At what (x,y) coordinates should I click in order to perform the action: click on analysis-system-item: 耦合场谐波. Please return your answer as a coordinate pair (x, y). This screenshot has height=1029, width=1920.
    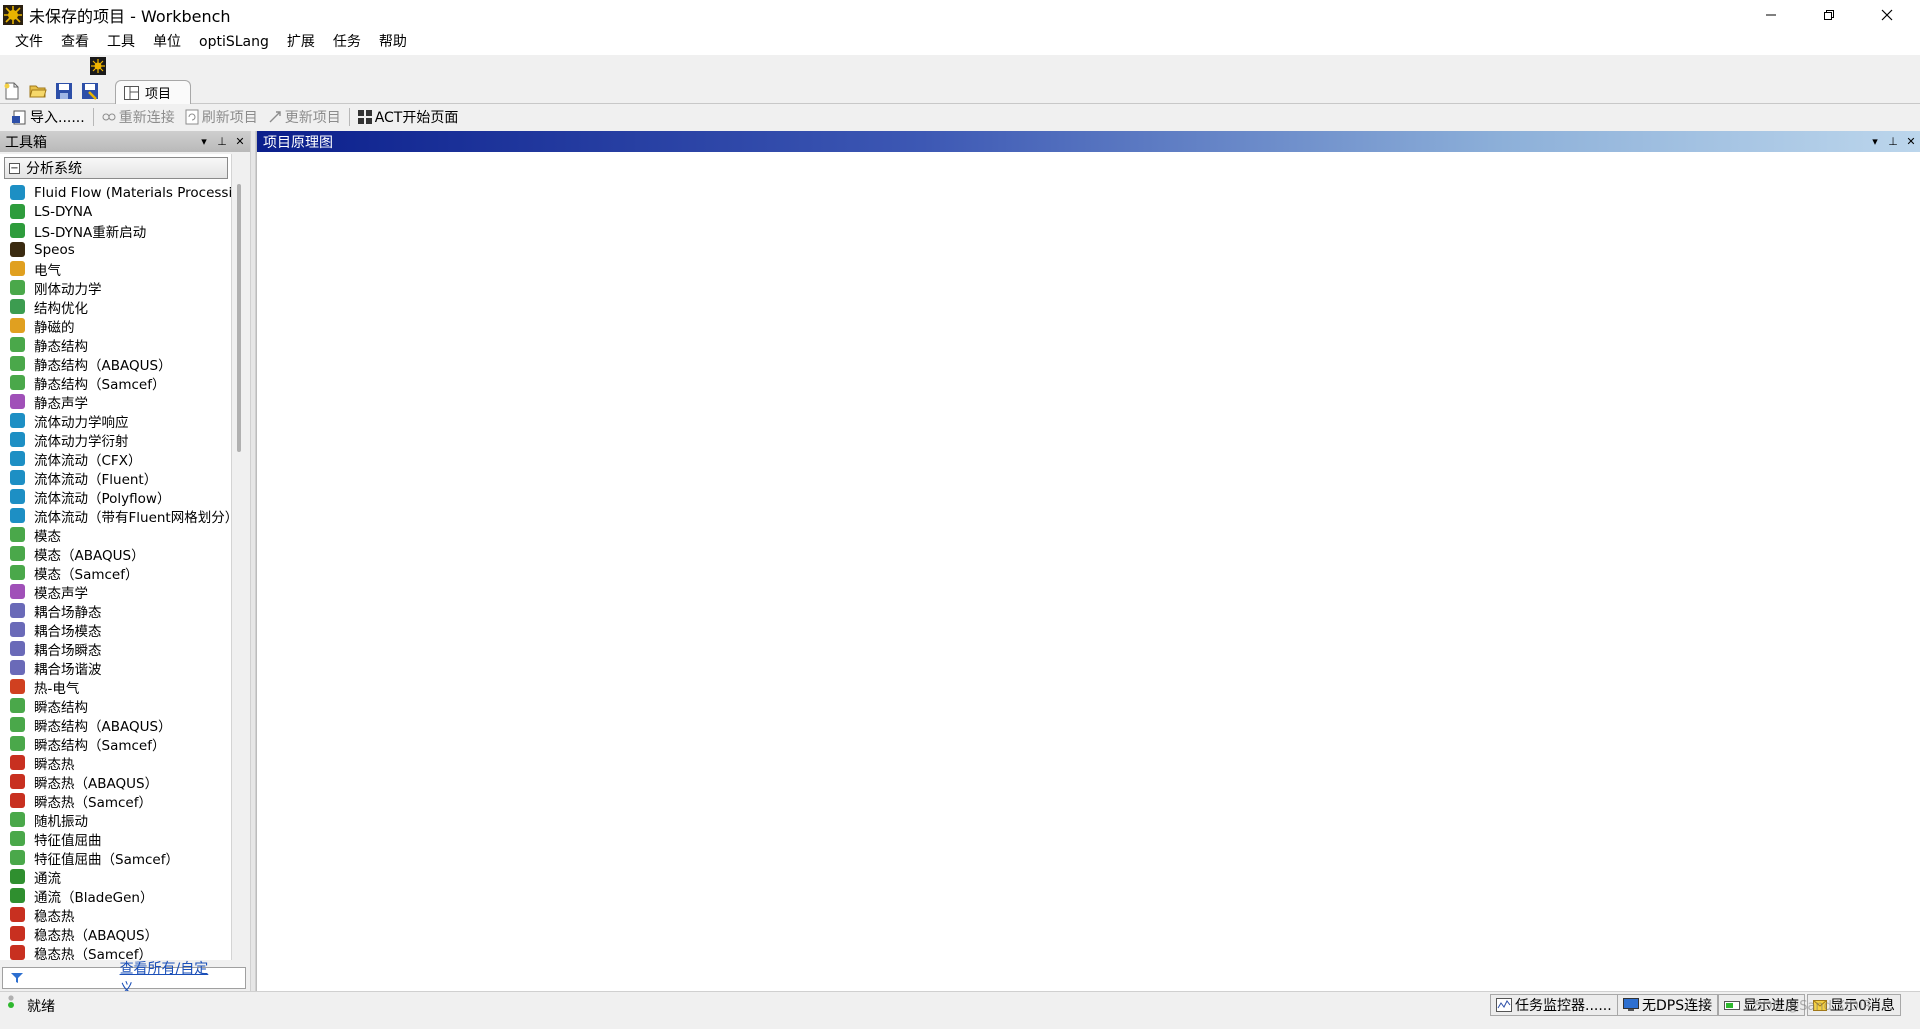
    Looking at the image, I should click on (120, 667).